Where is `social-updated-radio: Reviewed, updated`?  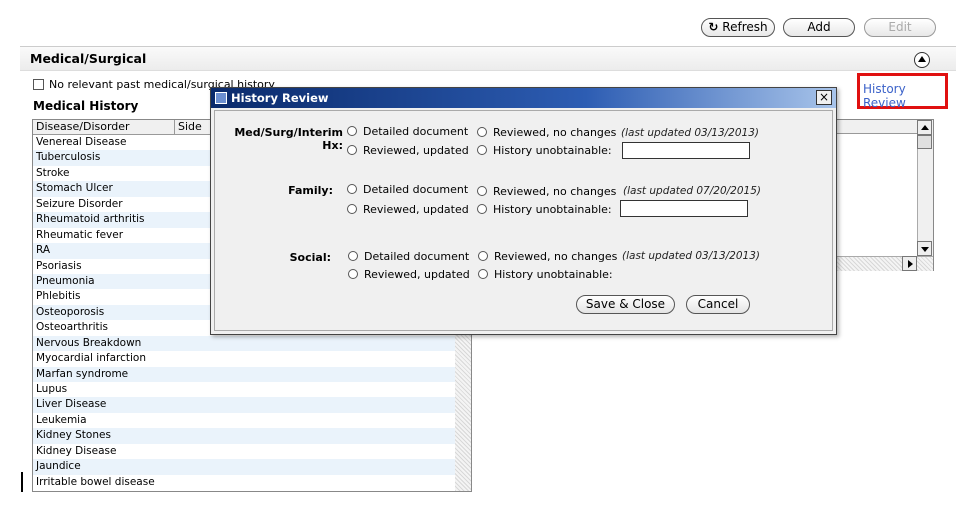
social-updated-radio: Reviewed, updated is located at coordinates (409, 274).